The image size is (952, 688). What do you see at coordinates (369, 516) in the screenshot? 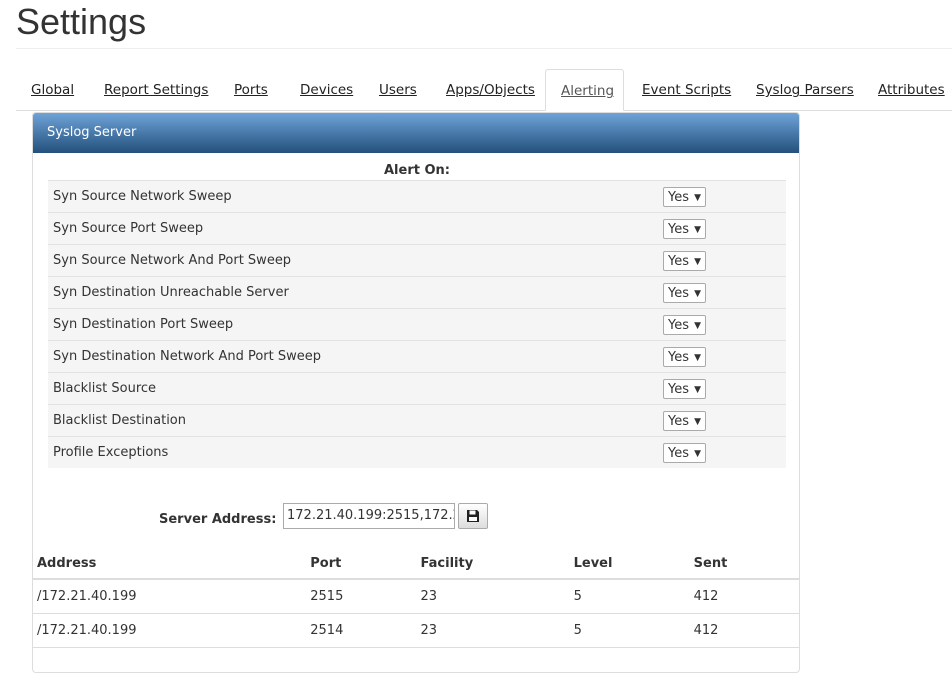
I see `server-address-input: 172.21.40.199:2515,172.2` at bounding box center [369, 516].